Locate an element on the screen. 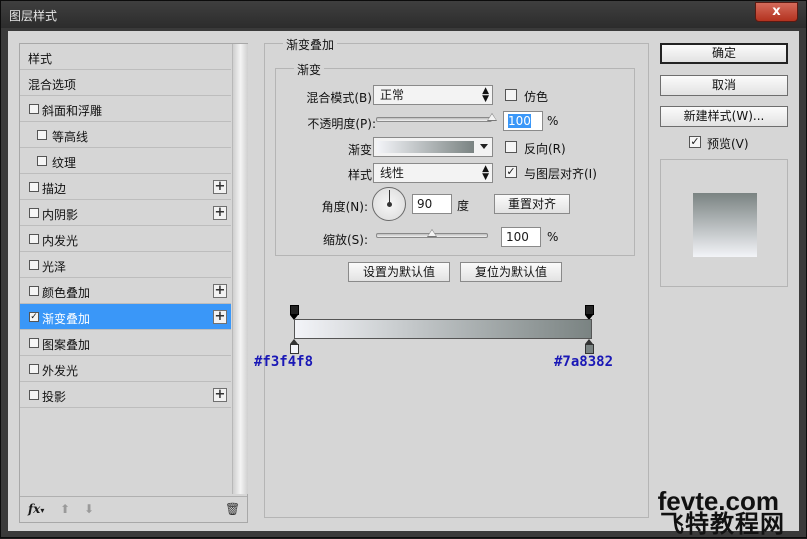  sidebar-item-label: 纹理 is located at coordinates (64, 163).